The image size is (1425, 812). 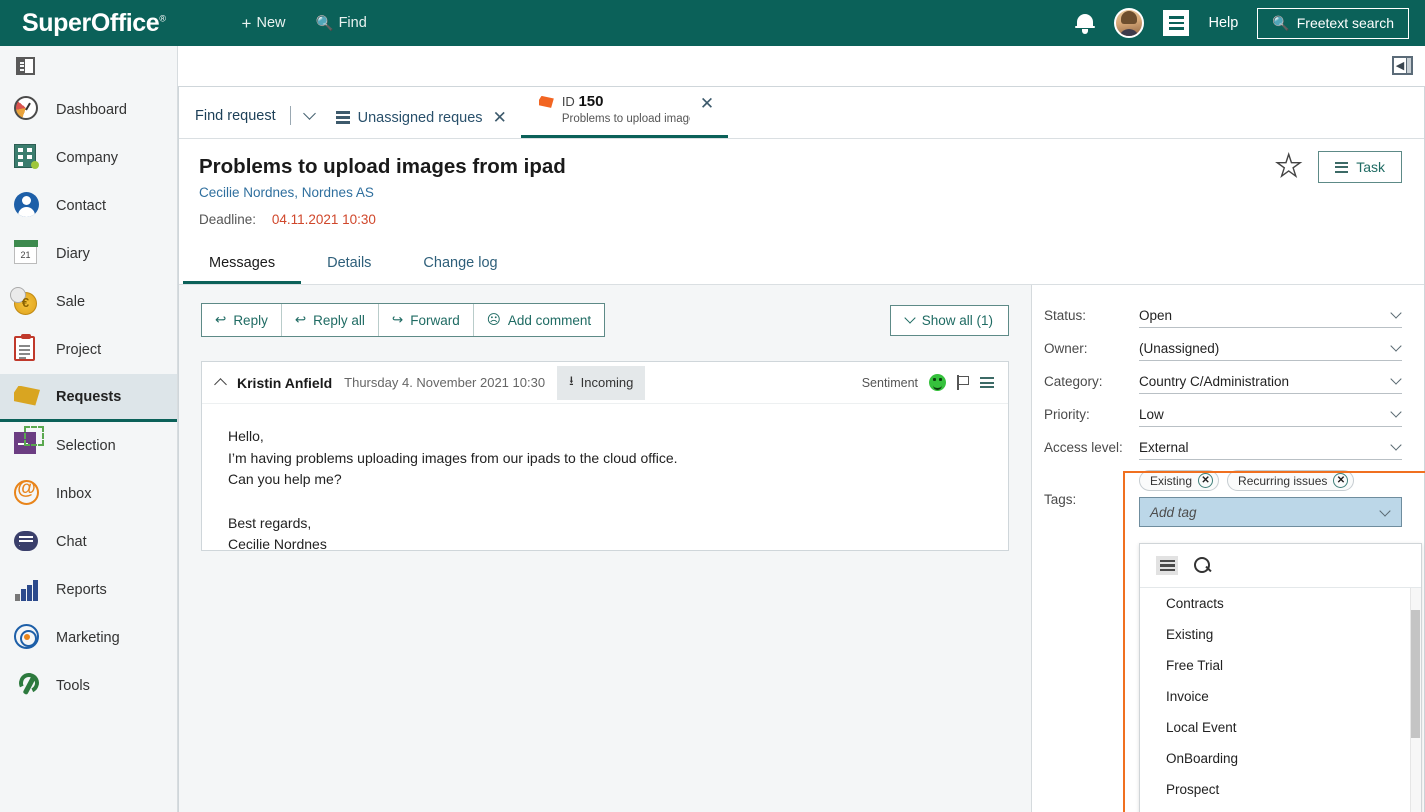 I want to click on sidebar-item-marketing: Marketing, so click(x=88, y=638).